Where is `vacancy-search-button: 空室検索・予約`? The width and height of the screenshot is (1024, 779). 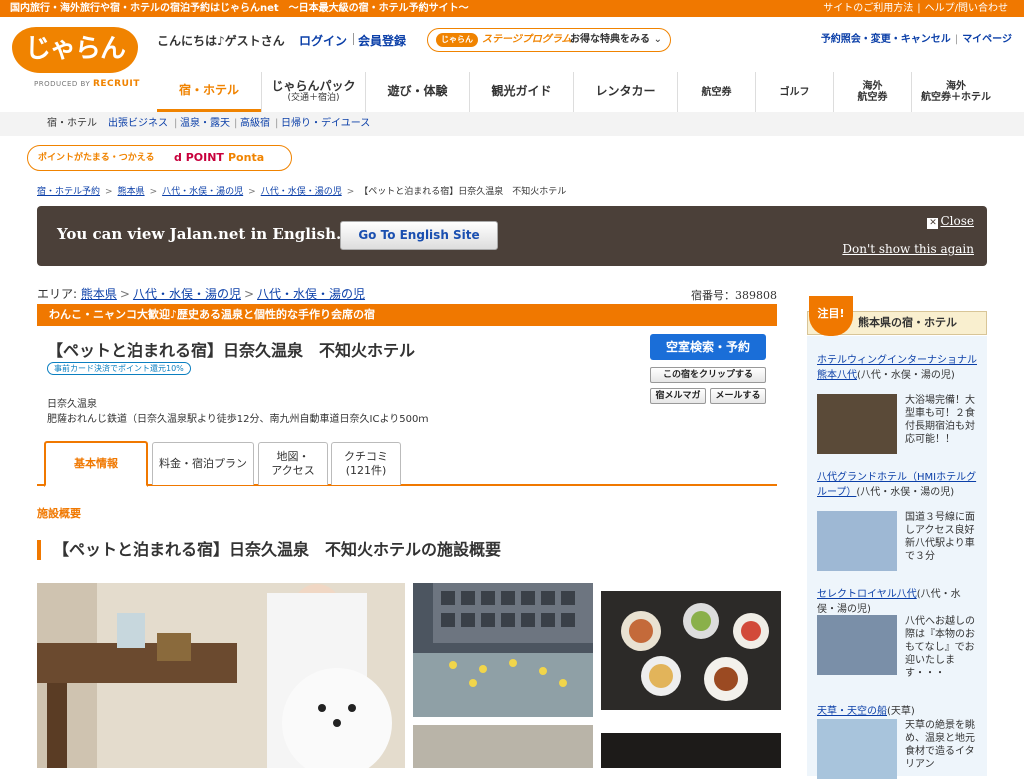
vacancy-search-button: 空室検索・予約 is located at coordinates (708, 347).